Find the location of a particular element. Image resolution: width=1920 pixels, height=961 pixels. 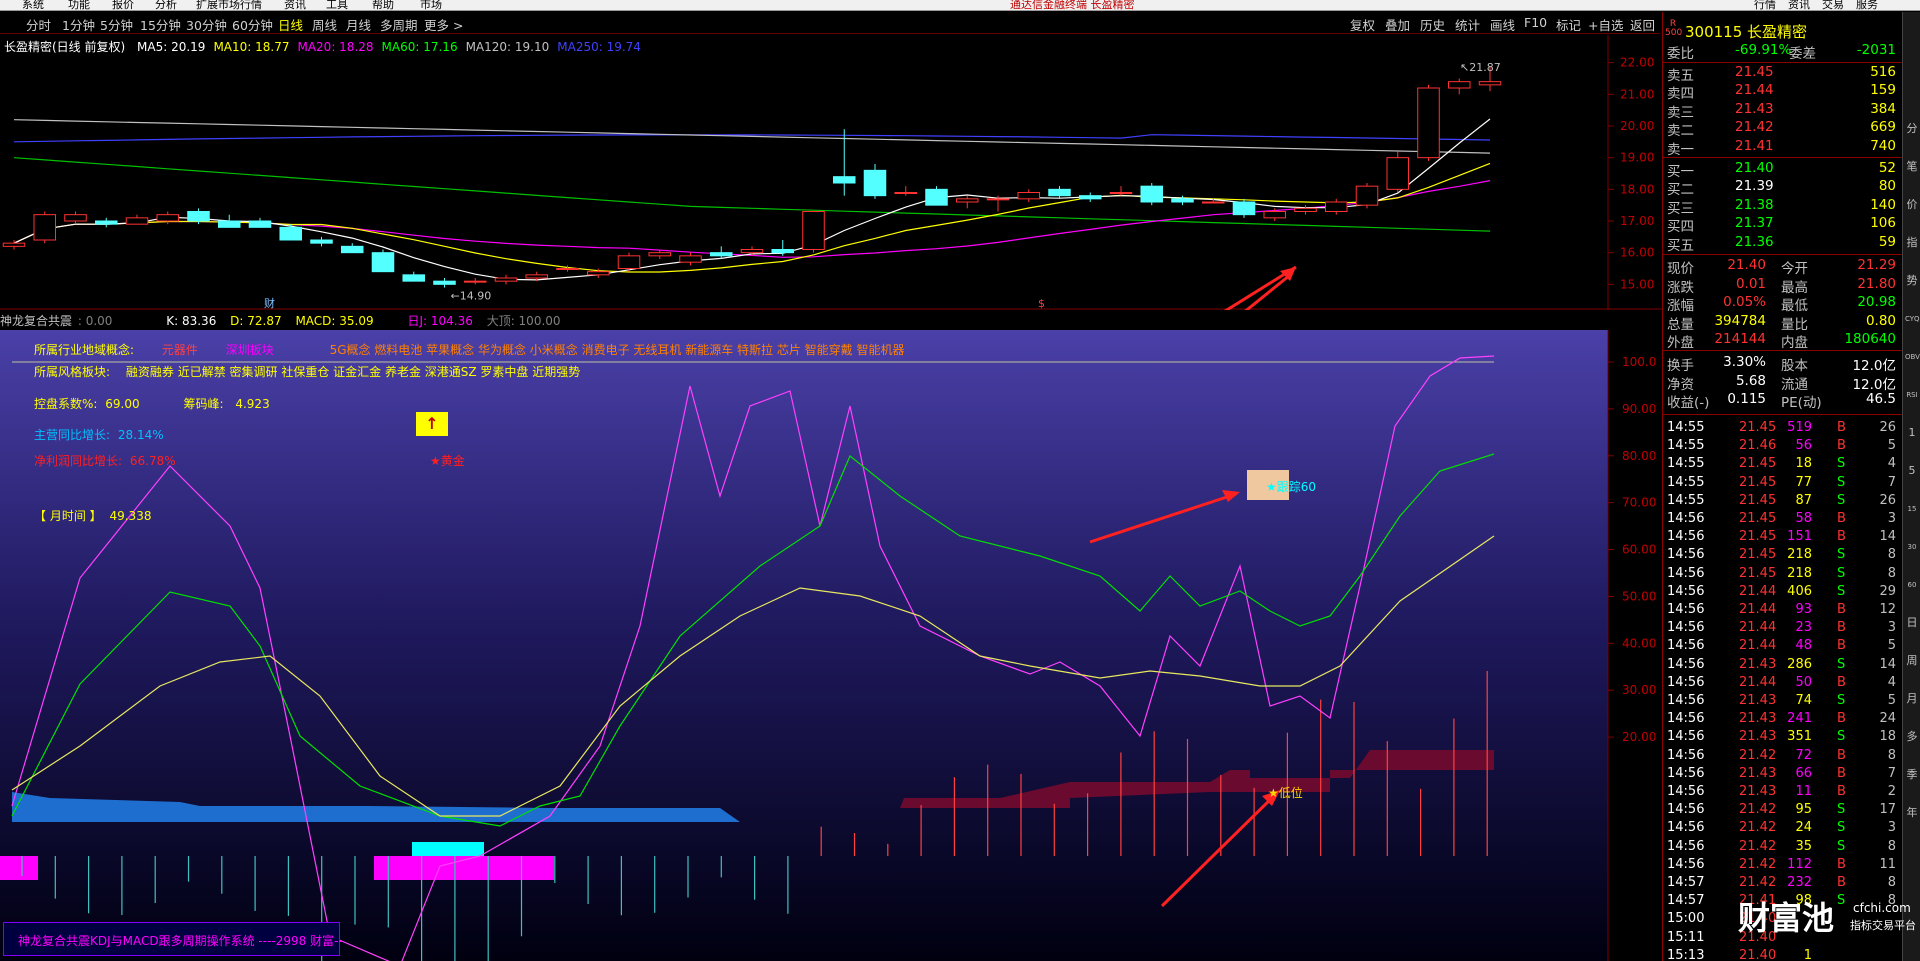

trade-row: 14:56 21.44 23 B 3 is located at coordinates (1780, 629).